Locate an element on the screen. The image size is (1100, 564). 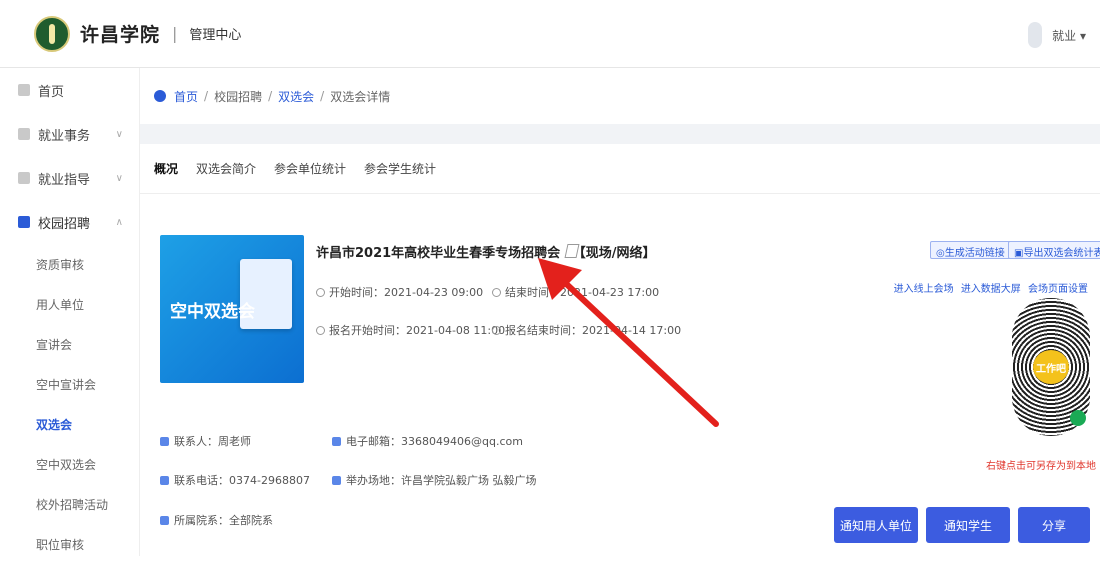
sidebar-item-label: 就业指导 is located at coordinates (64, 180).